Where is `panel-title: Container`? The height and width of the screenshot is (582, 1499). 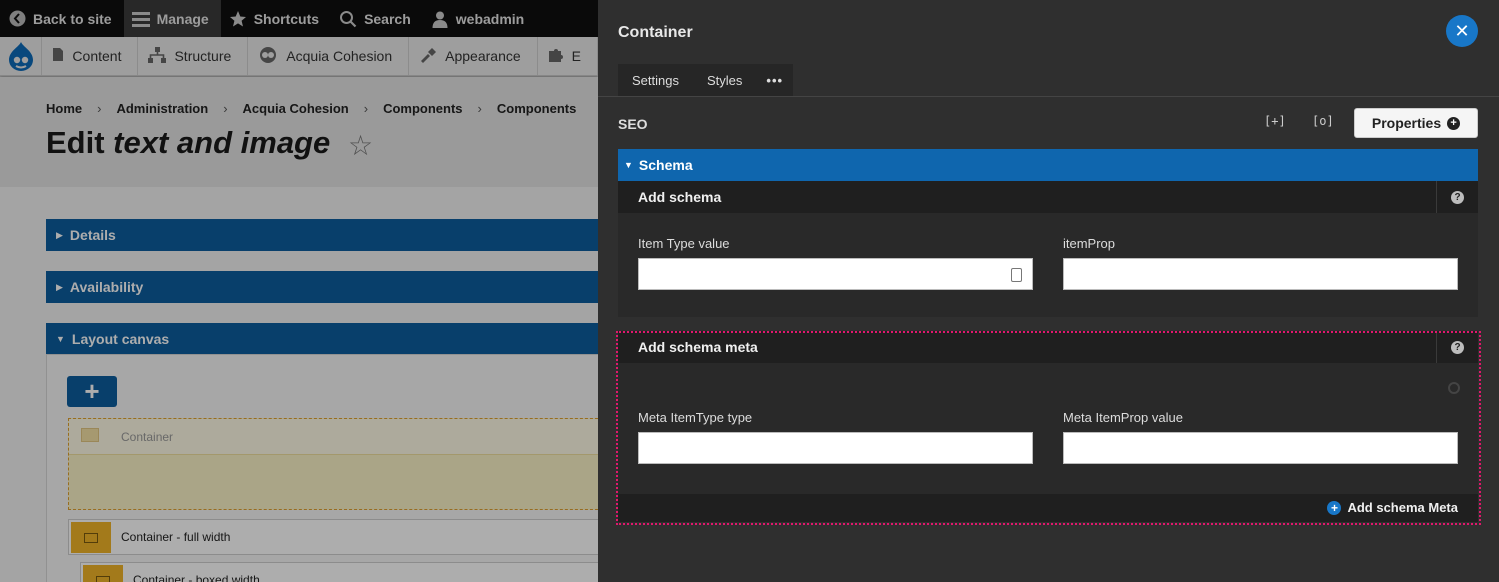
panel-title: Container is located at coordinates (655, 32).